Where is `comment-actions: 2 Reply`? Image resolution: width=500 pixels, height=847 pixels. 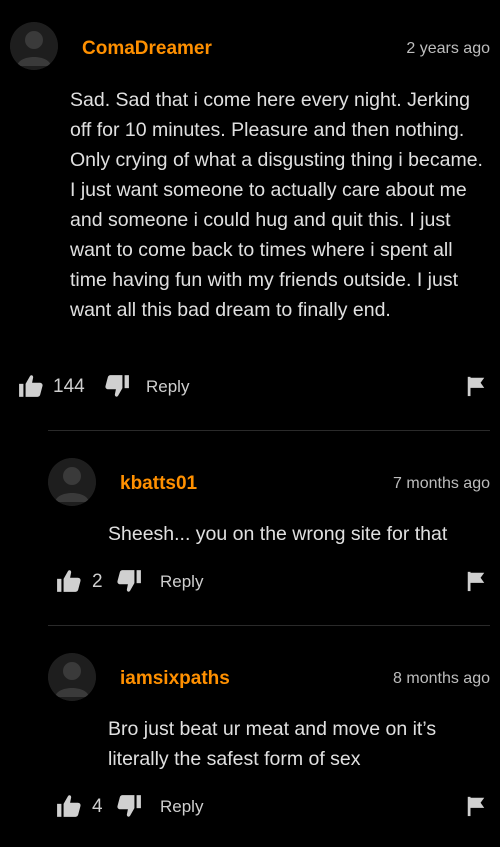
comment-actions: 2 Reply is located at coordinates (272, 583).